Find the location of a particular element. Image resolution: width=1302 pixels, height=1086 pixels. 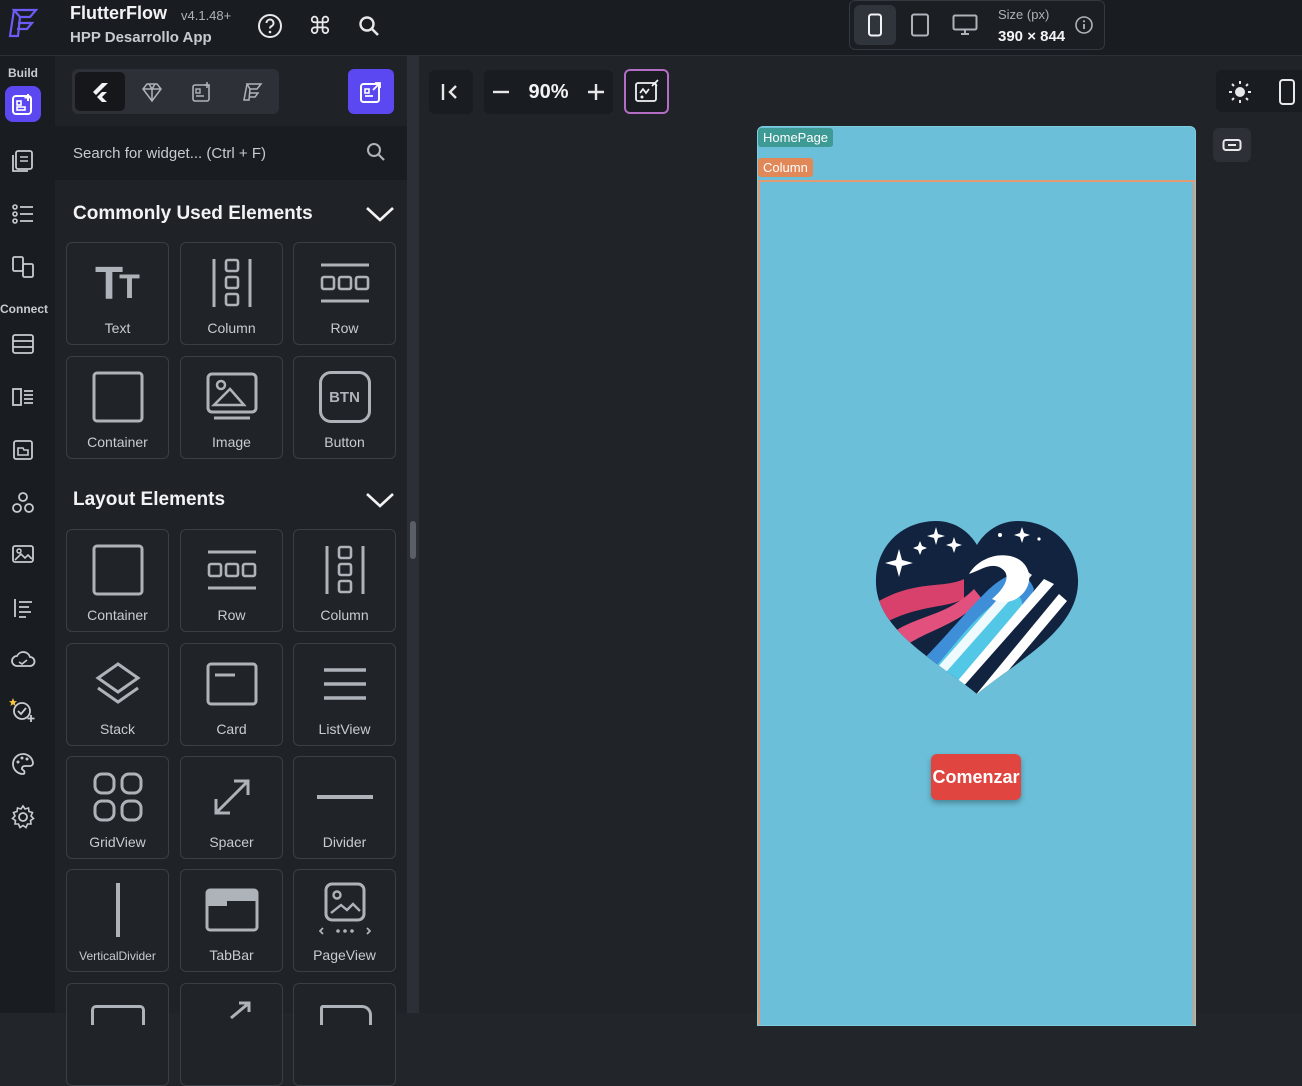

media-assets-icon is located at coordinates (23, 450).